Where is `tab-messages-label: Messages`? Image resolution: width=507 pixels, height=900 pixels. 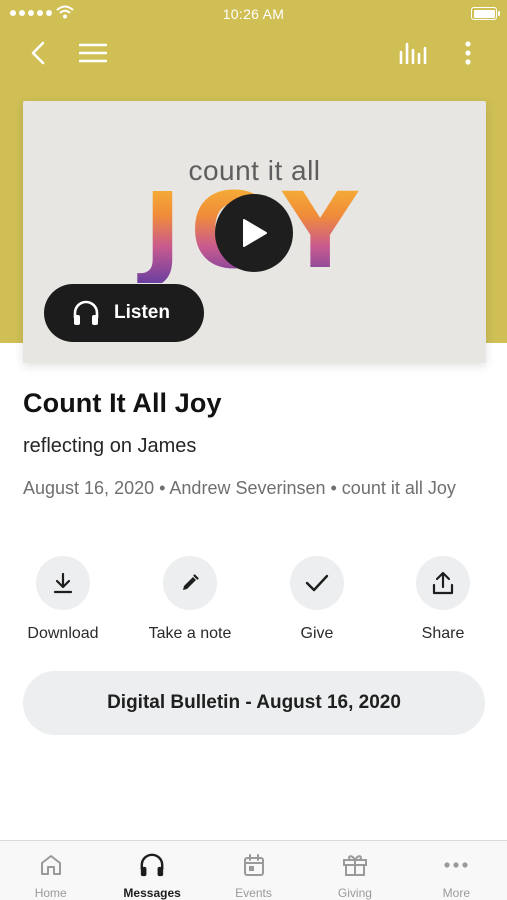 tab-messages-label: Messages is located at coordinates (152, 893).